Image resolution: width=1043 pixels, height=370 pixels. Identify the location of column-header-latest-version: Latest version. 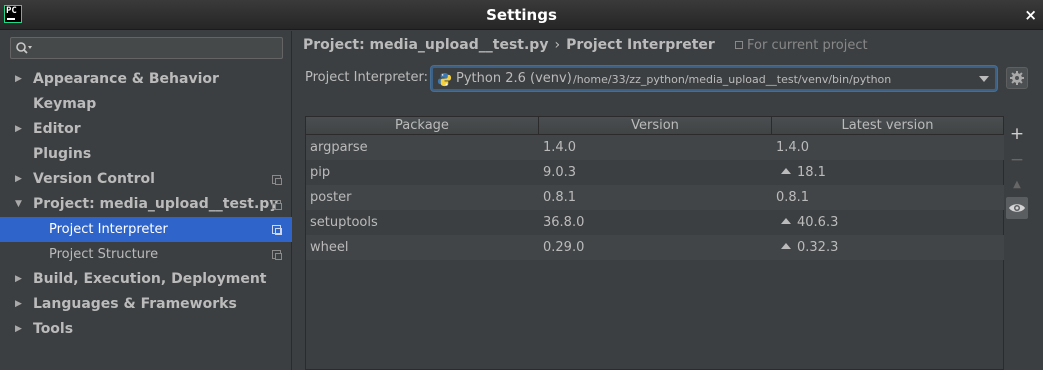
(888, 125).